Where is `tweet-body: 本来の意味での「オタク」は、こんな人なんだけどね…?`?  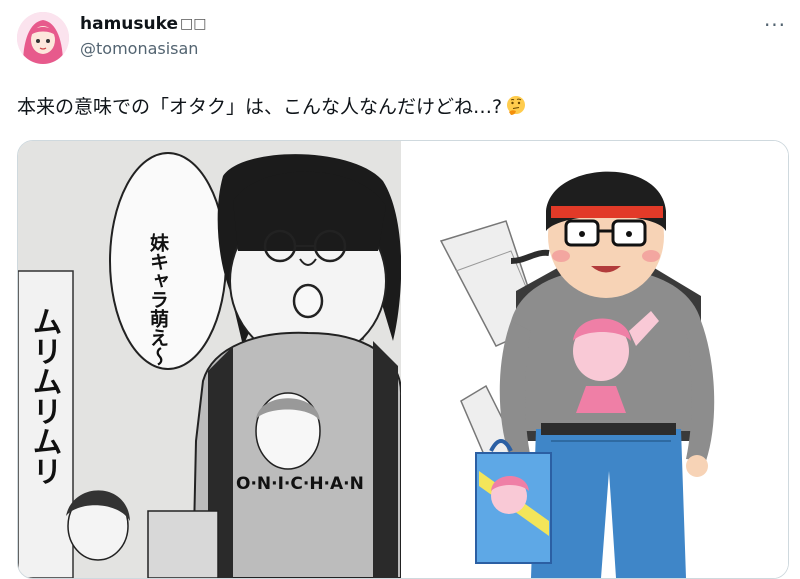
tweet-body: 本来の意味での「オタク」は、こんな人なんだけどね…? is located at coordinates (260, 107).